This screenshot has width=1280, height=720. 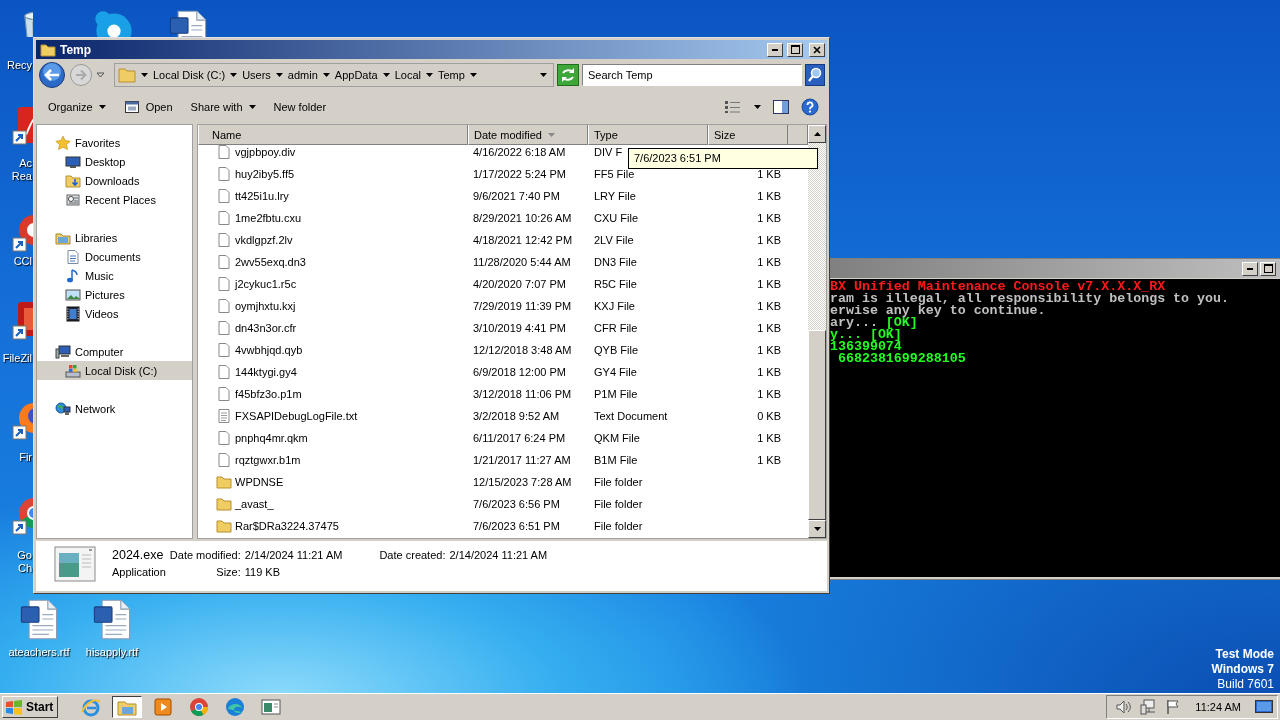 What do you see at coordinates (265, 174) in the screenshot?
I see `file-name: huy2iby5.ff5` at bounding box center [265, 174].